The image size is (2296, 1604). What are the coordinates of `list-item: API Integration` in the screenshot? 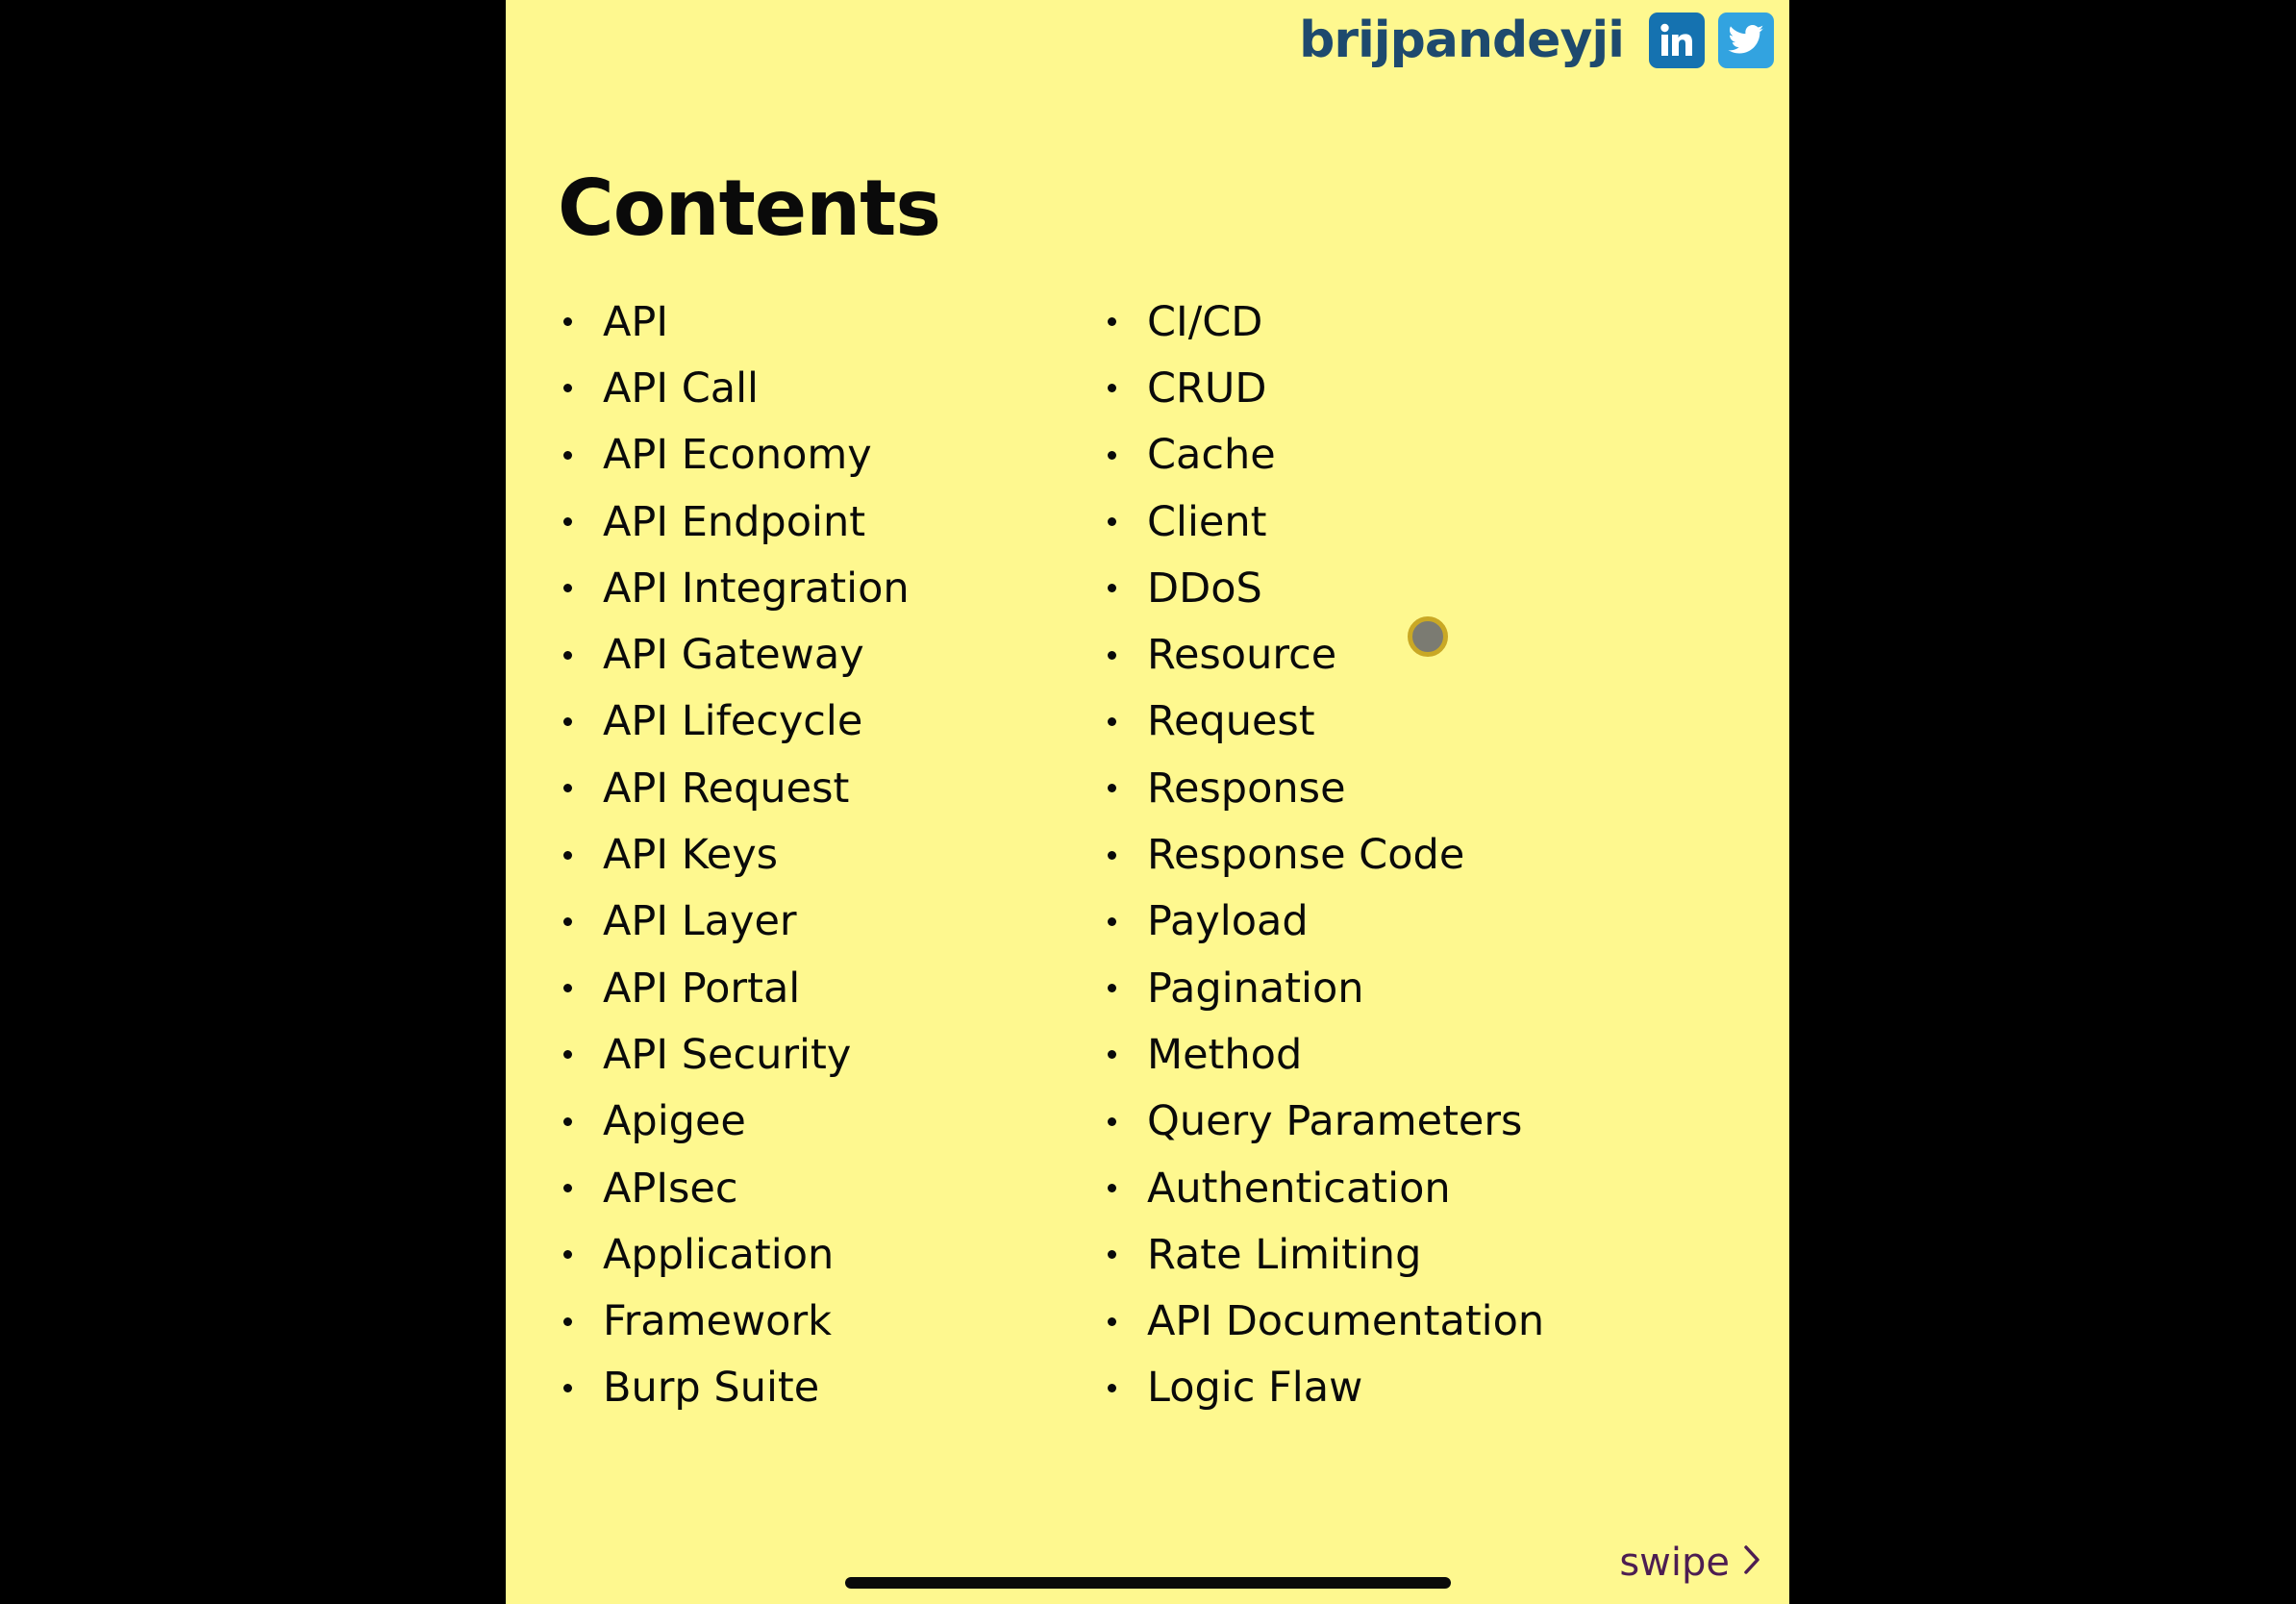 It's located at (736, 588).